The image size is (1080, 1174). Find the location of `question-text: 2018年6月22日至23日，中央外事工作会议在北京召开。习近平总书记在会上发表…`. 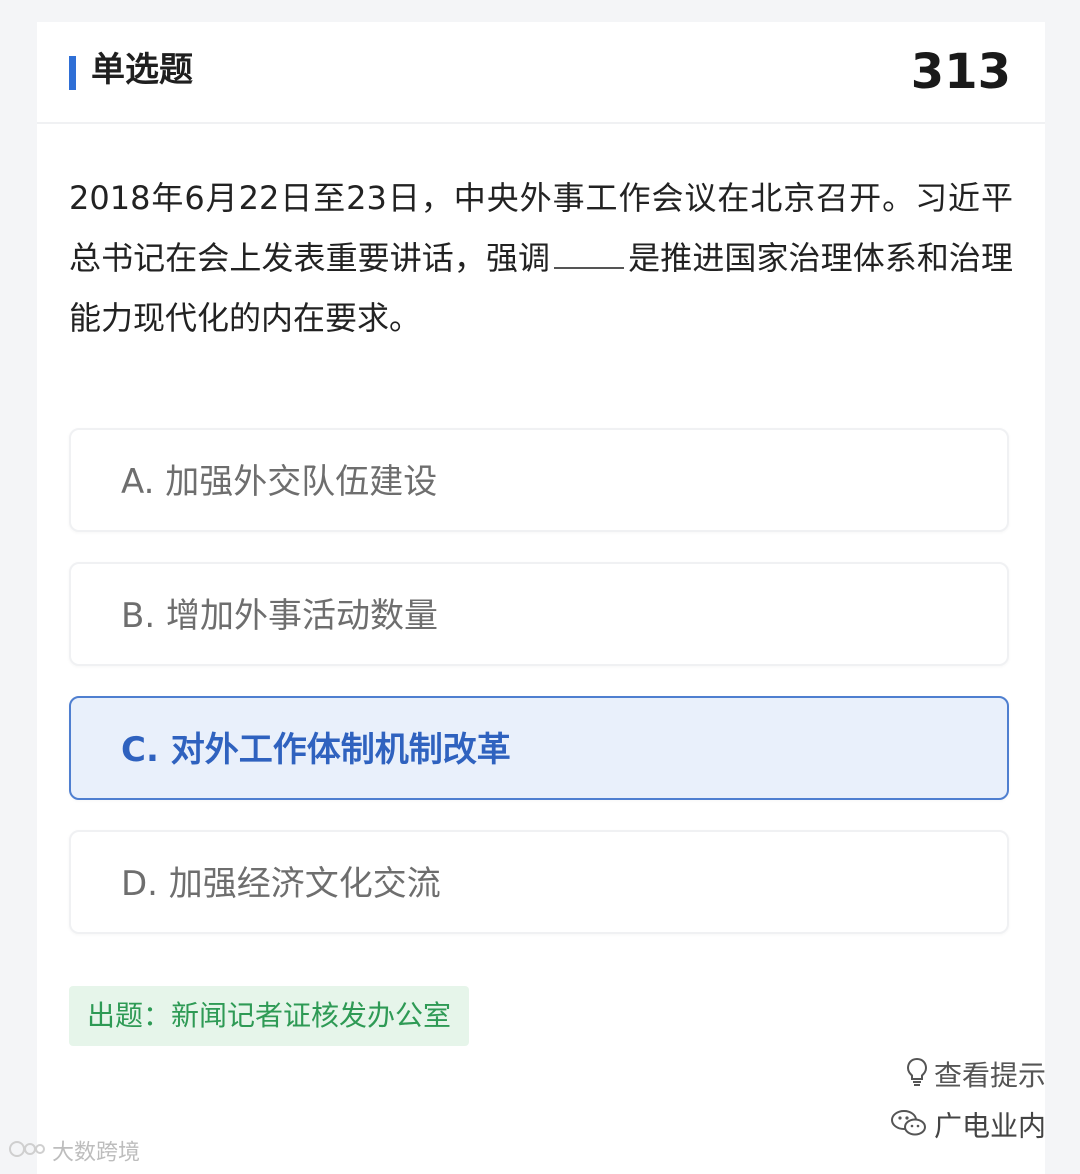

question-text: 2018年6月22日至23日，中央外事工作会议在北京召开。习近平总书记在会上发表… is located at coordinates (541, 258).